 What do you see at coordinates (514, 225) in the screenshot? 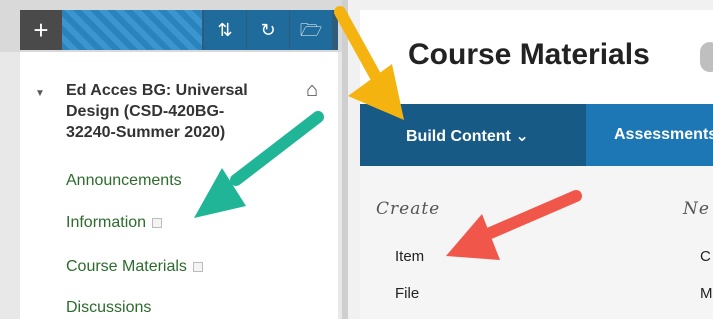
I see `red-arrow-icon` at bounding box center [514, 225].